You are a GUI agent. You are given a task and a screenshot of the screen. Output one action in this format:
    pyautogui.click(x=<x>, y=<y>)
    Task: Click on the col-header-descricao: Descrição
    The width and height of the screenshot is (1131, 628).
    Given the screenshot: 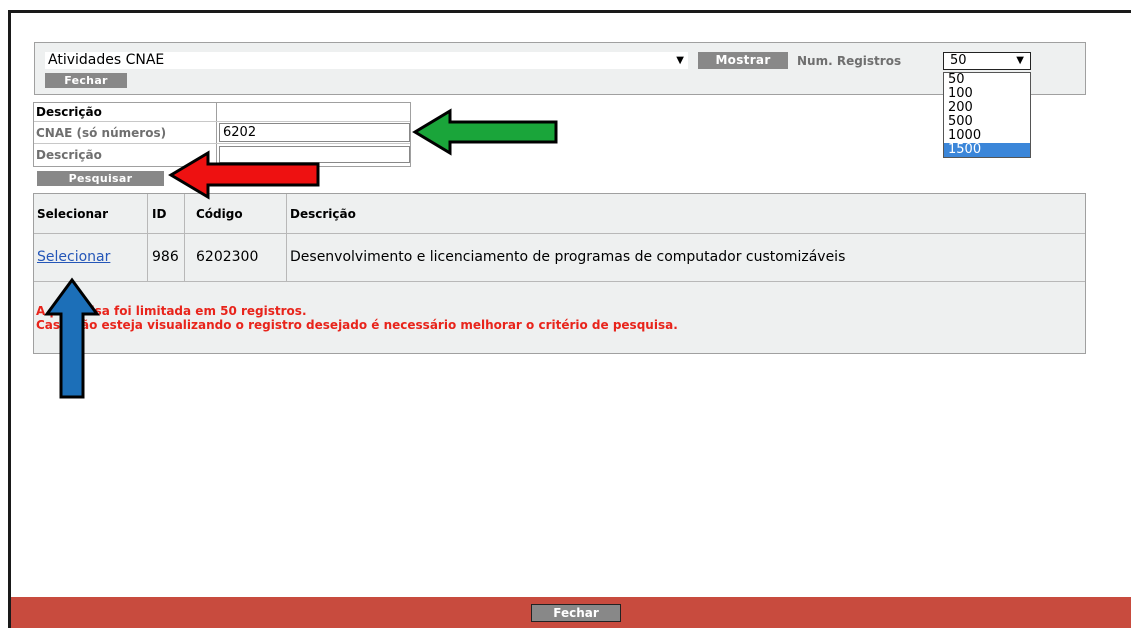 What is the action you would take?
    pyautogui.click(x=323, y=214)
    